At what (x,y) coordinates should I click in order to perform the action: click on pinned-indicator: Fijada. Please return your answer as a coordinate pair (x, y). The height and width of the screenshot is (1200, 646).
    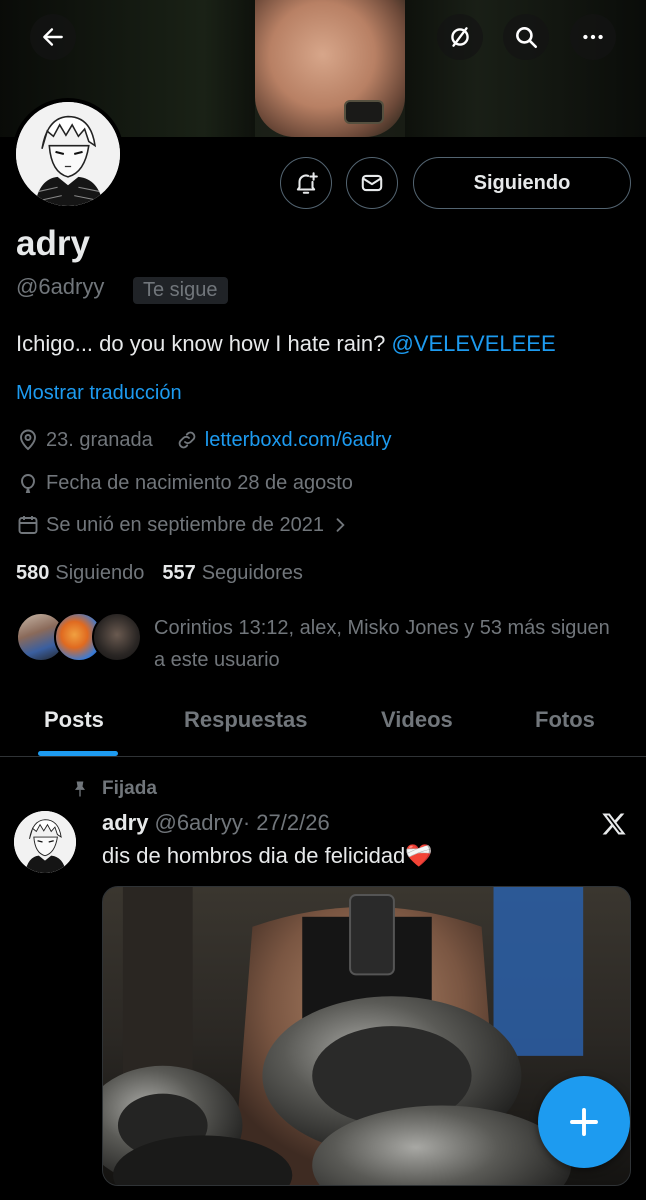
    Looking at the image, I should click on (113, 789).